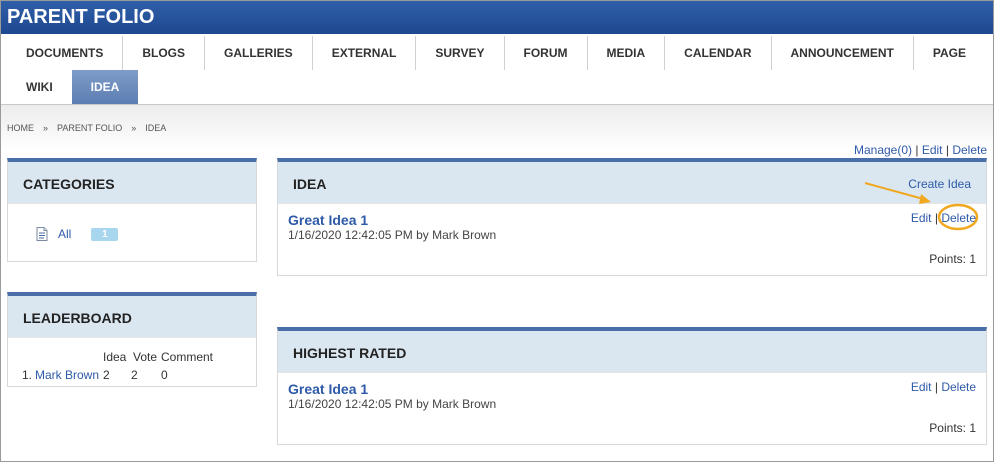  I want to click on idea-delete-link: Delete, so click(958, 218).